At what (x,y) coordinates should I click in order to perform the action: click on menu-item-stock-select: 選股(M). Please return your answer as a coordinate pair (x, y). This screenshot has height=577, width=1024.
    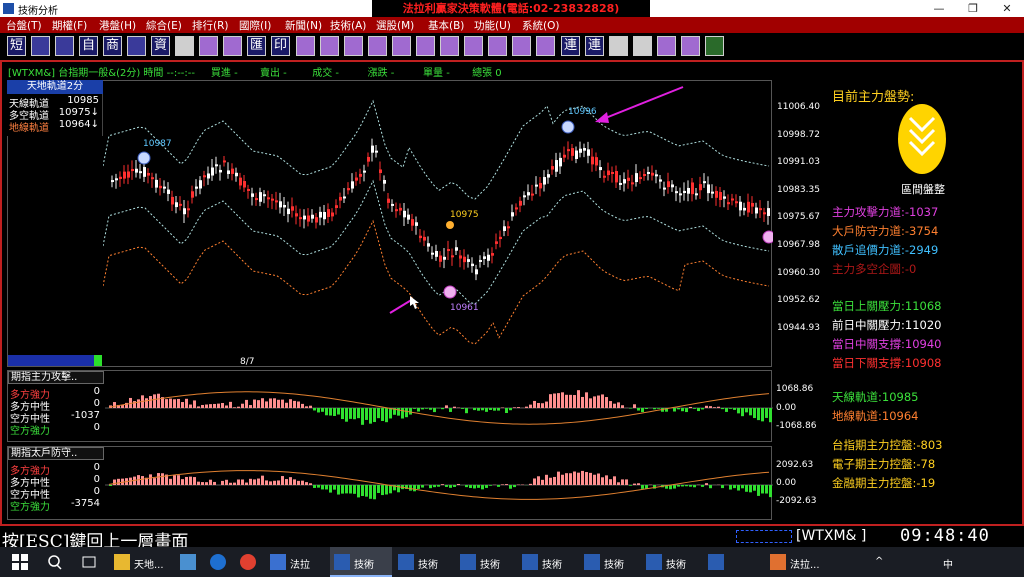
    Looking at the image, I should click on (395, 25).